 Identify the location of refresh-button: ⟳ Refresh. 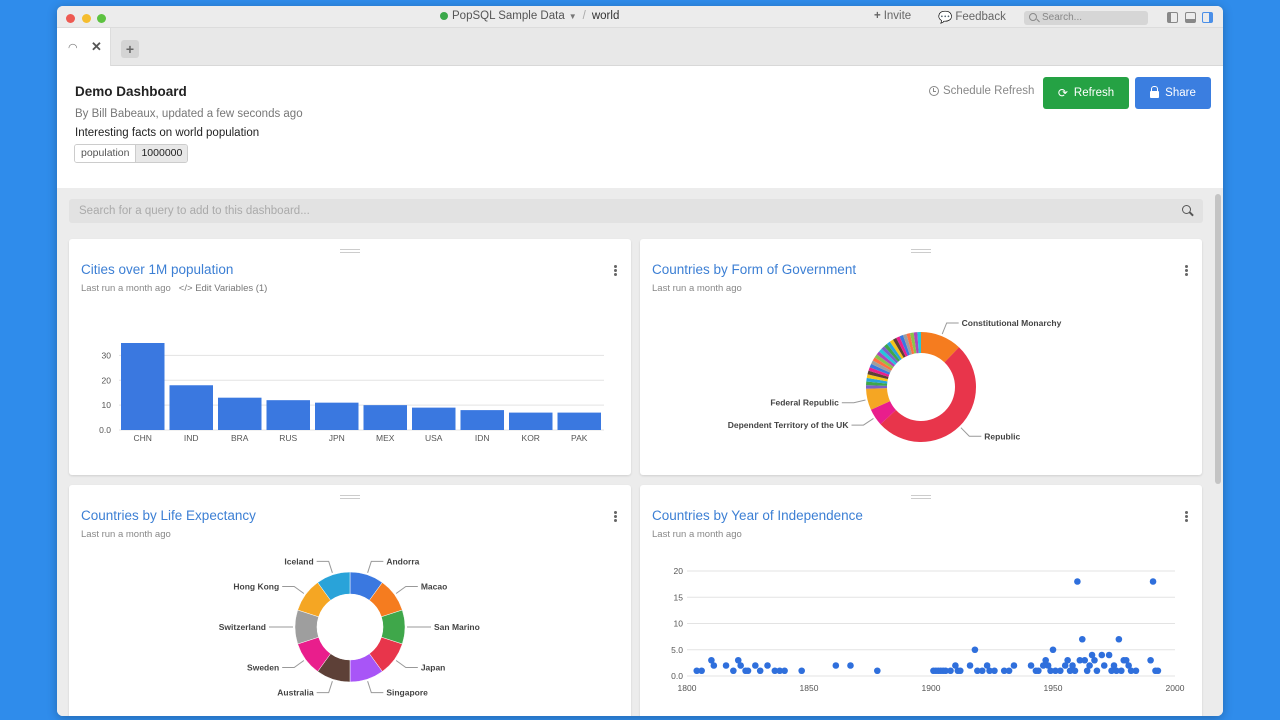
(1086, 93).